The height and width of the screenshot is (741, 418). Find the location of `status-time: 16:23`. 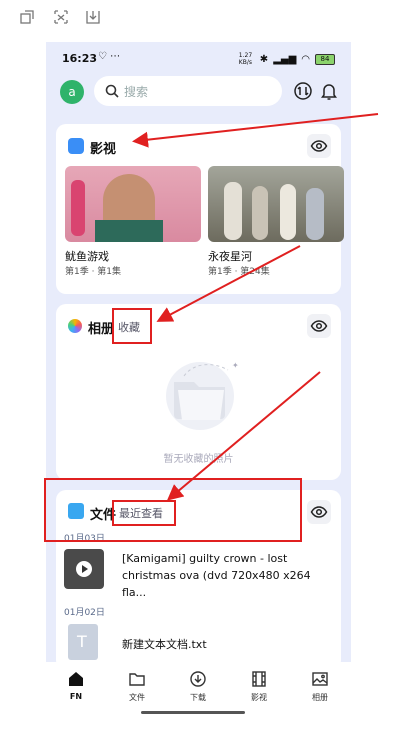

status-time: 16:23 is located at coordinates (80, 58).